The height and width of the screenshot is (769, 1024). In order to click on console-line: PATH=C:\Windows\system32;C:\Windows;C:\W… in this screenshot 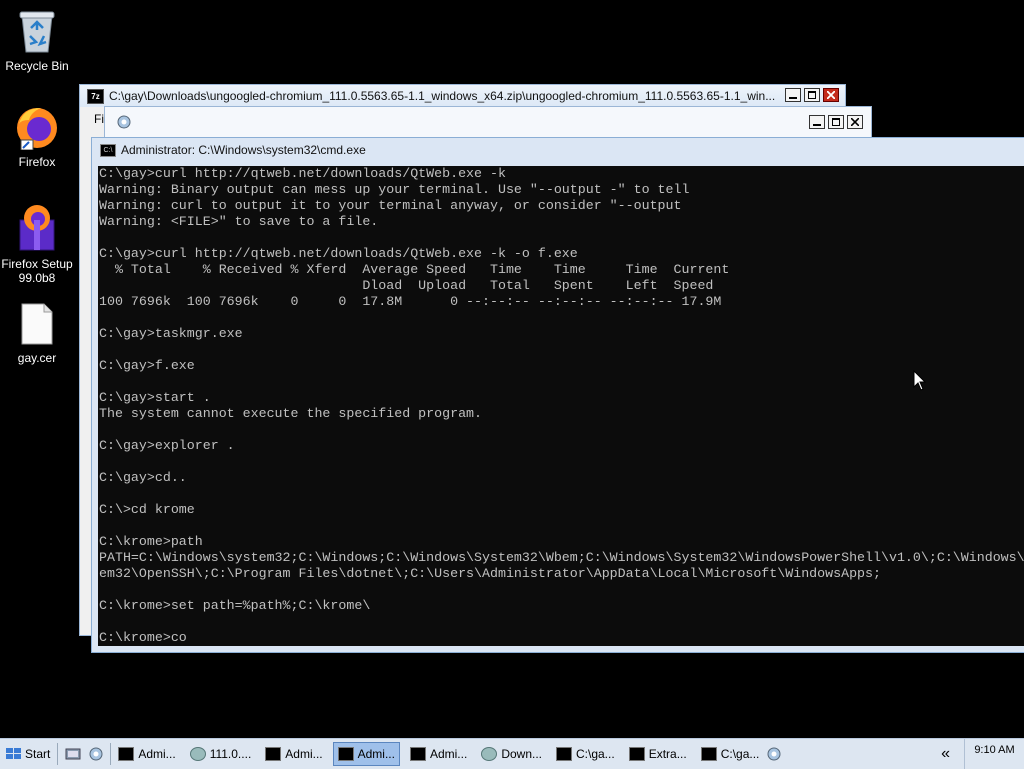, I will do `click(561, 557)`.